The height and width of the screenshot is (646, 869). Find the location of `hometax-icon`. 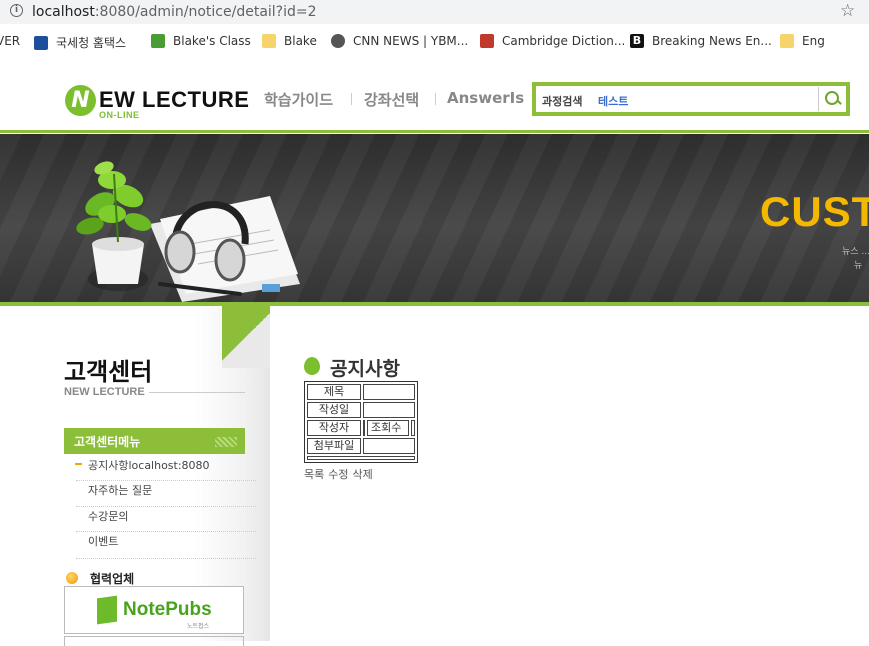

hometax-icon is located at coordinates (41, 42).